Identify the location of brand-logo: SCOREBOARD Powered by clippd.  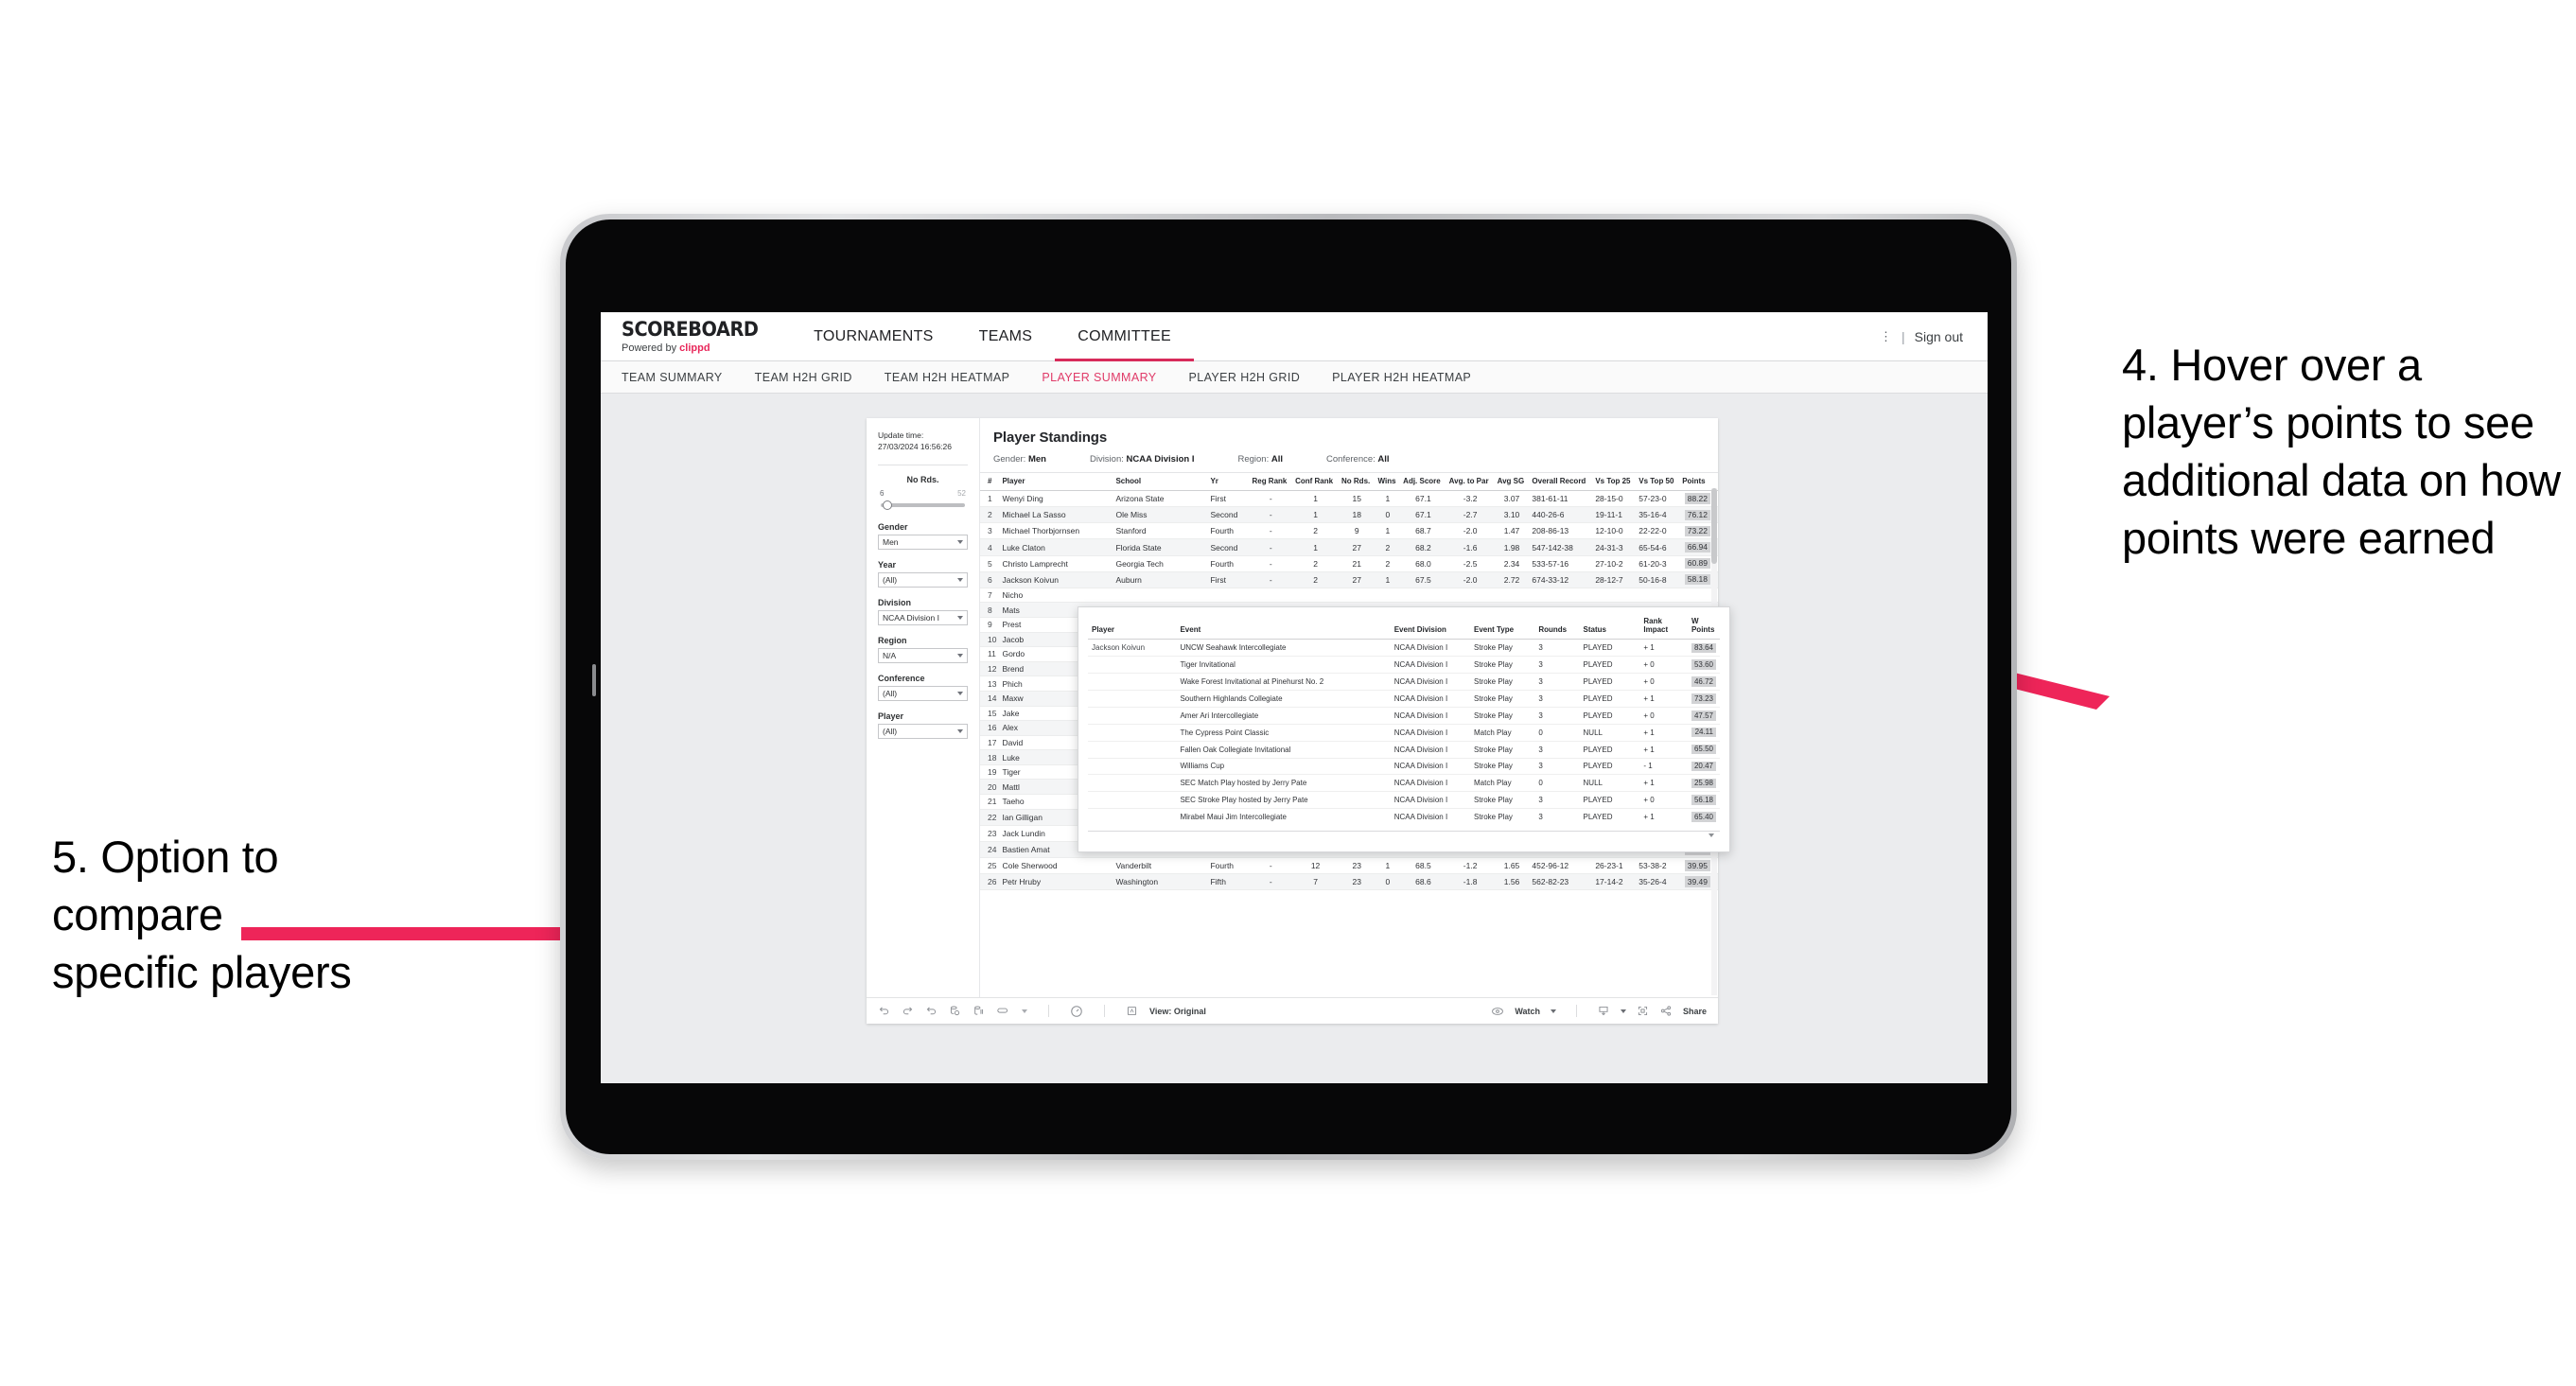
(696, 336).